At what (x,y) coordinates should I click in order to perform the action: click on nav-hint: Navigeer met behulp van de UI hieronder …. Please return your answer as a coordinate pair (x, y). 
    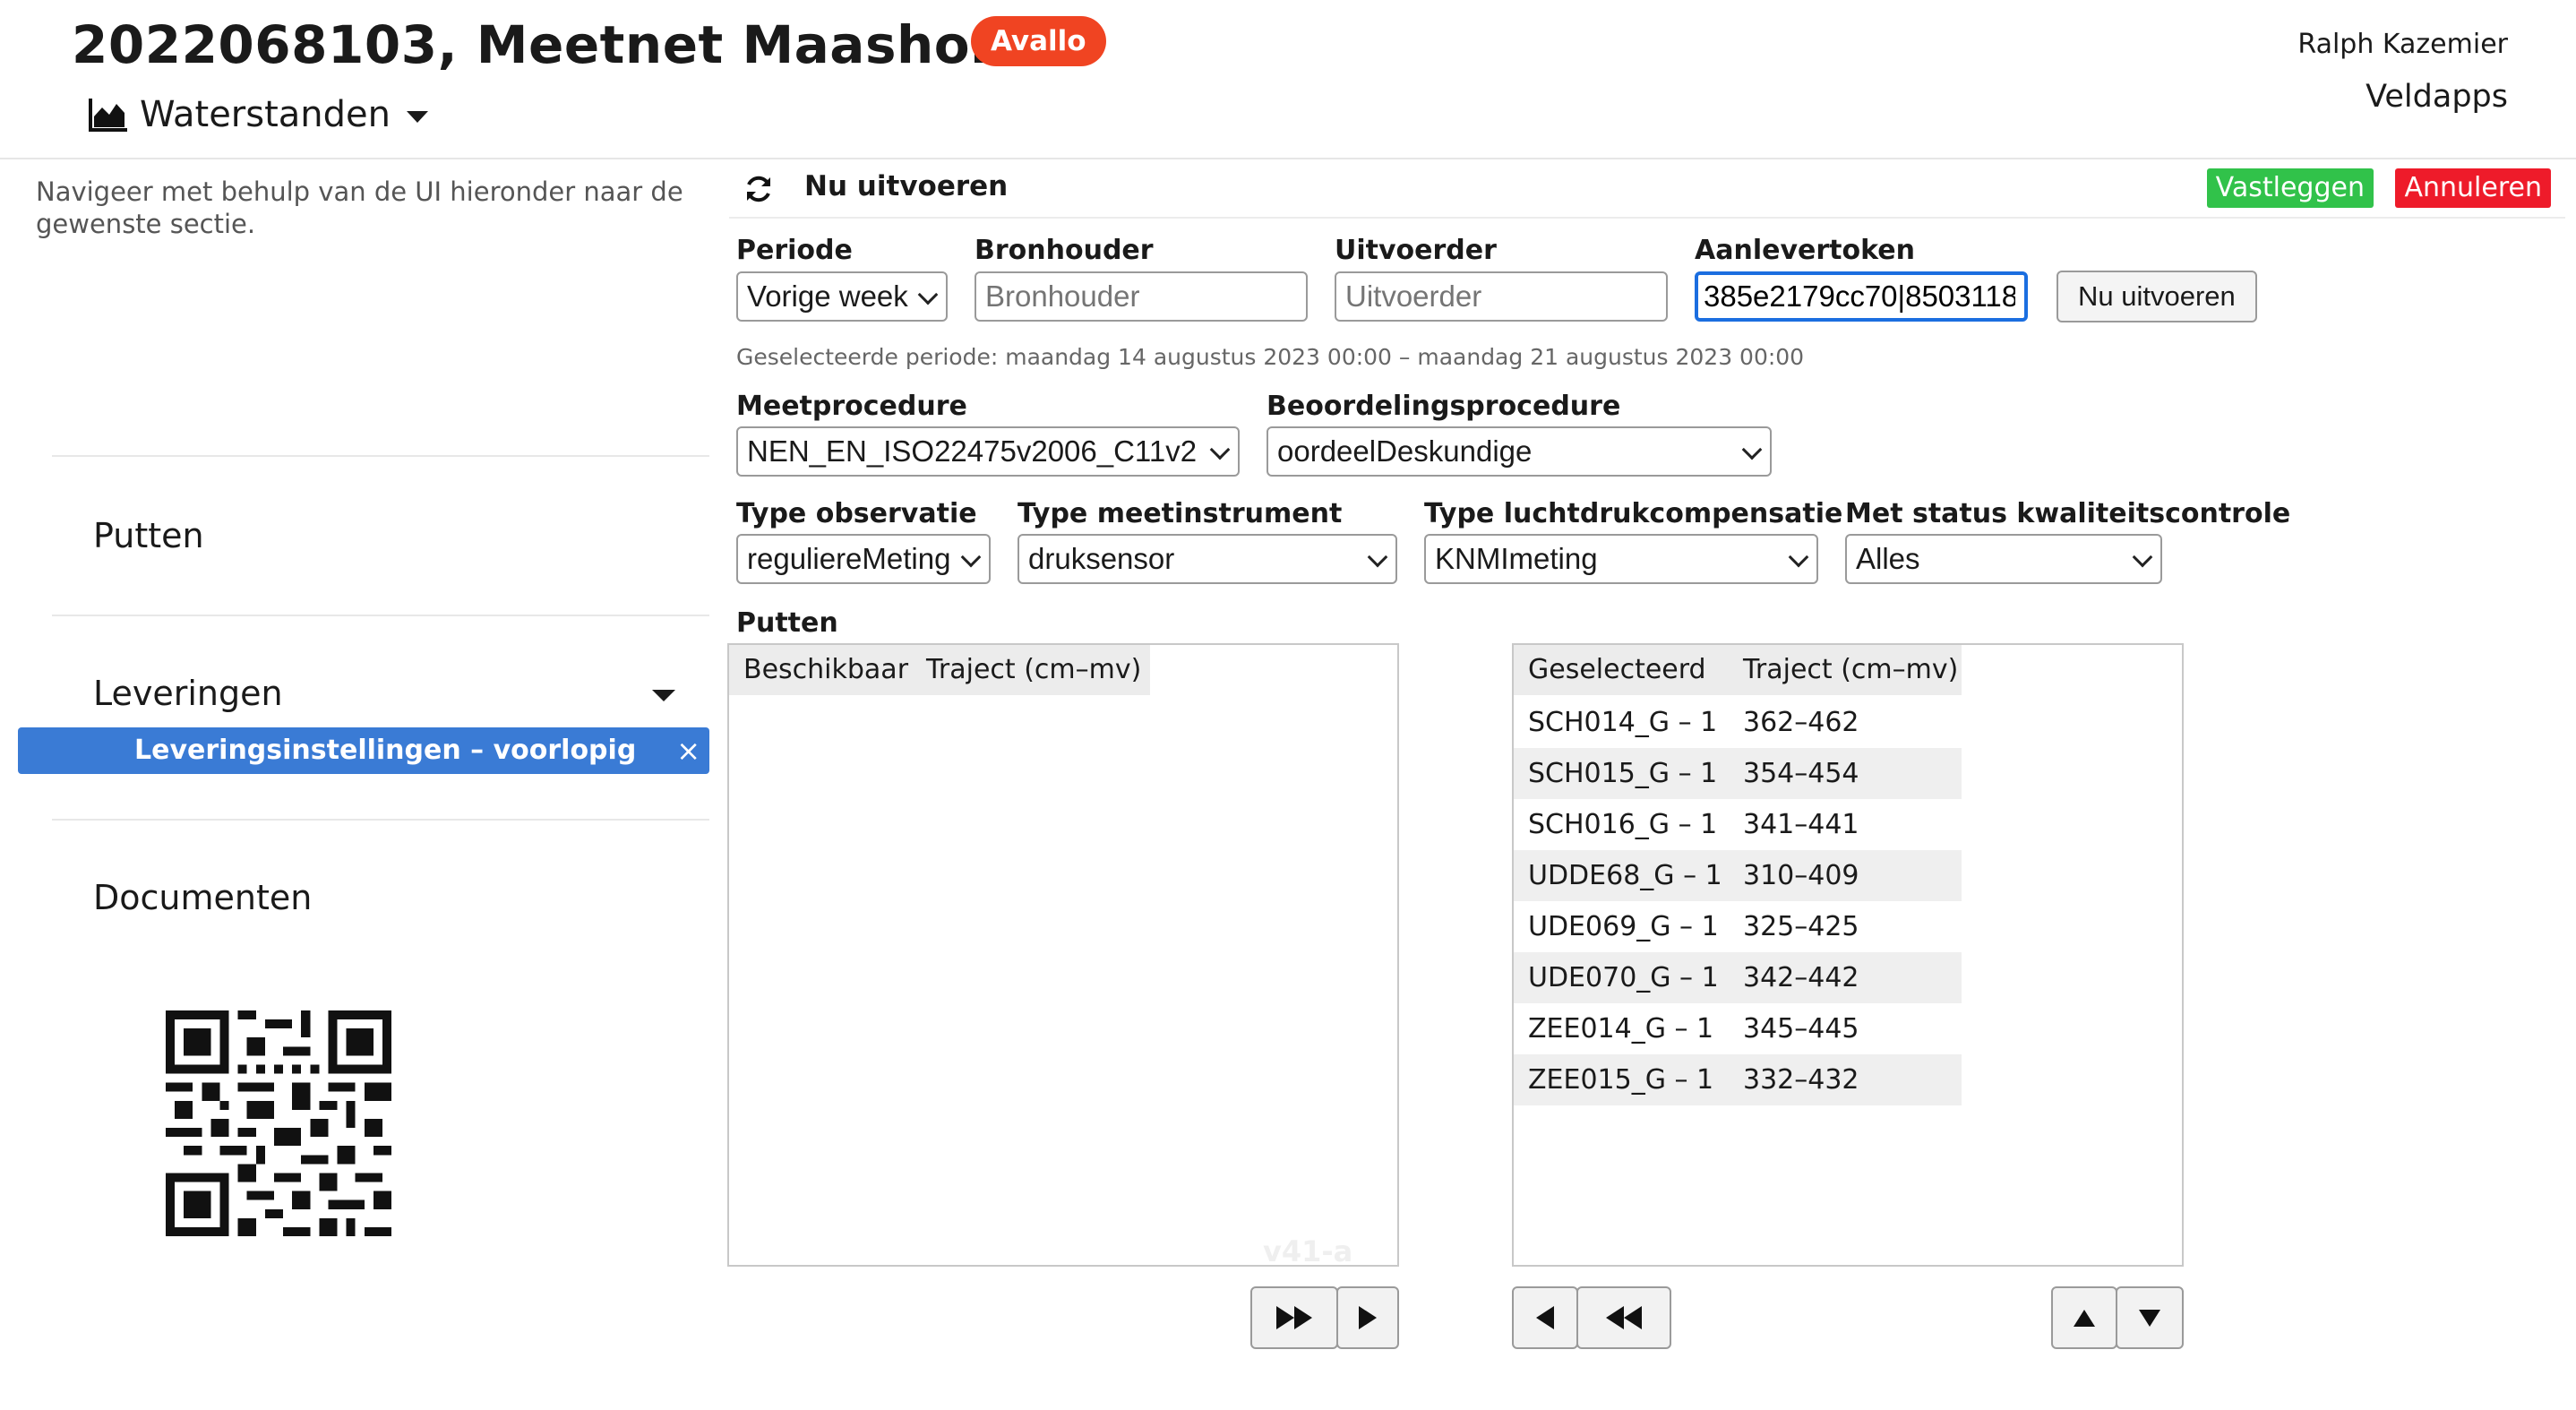
    Looking at the image, I should click on (359, 207).